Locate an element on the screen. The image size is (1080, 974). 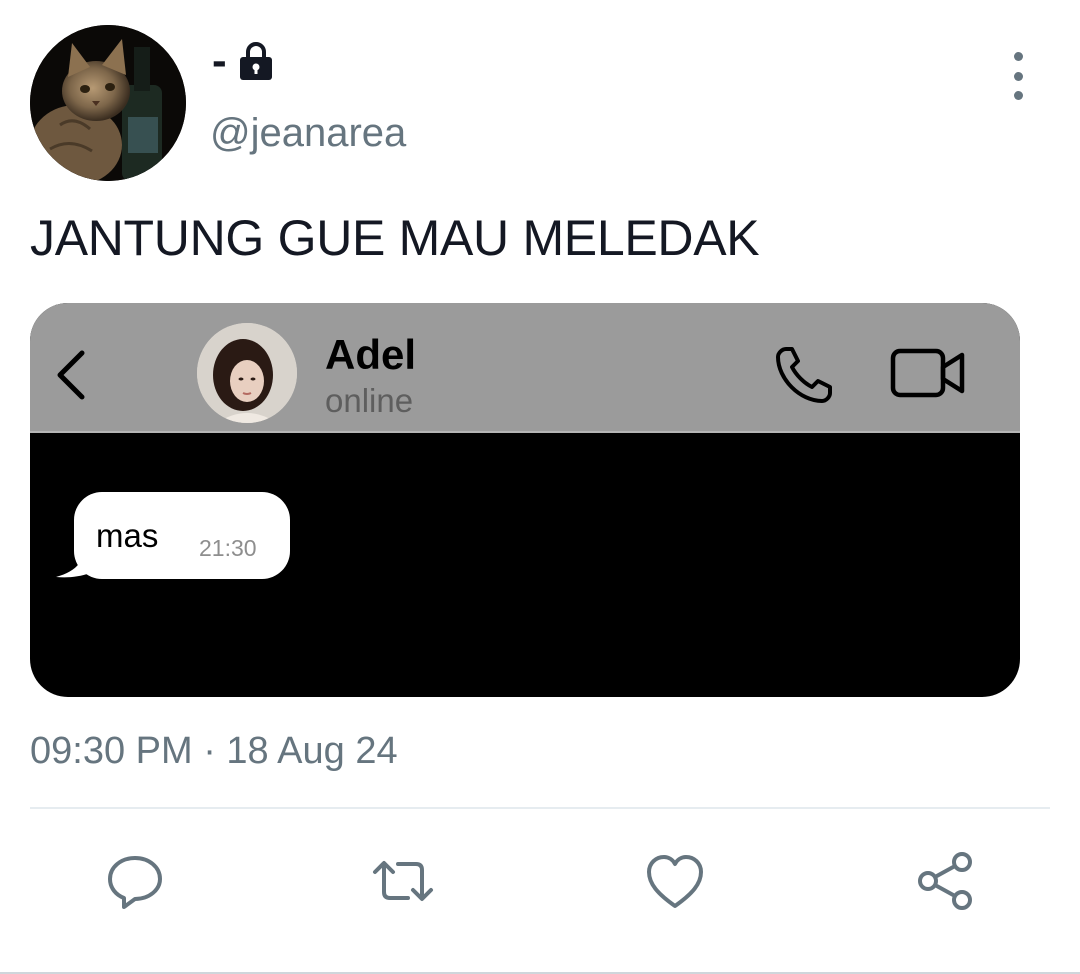
contact-status: online is located at coordinates (369, 400).